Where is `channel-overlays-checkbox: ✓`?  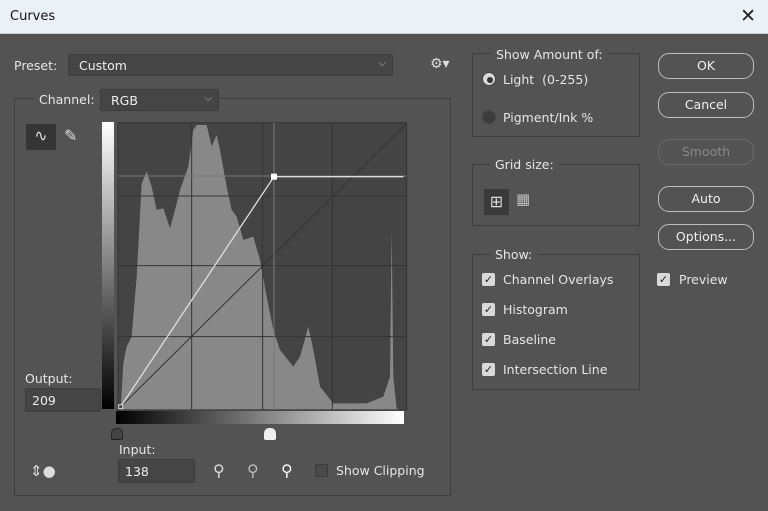
channel-overlays-checkbox: ✓ is located at coordinates (488, 279).